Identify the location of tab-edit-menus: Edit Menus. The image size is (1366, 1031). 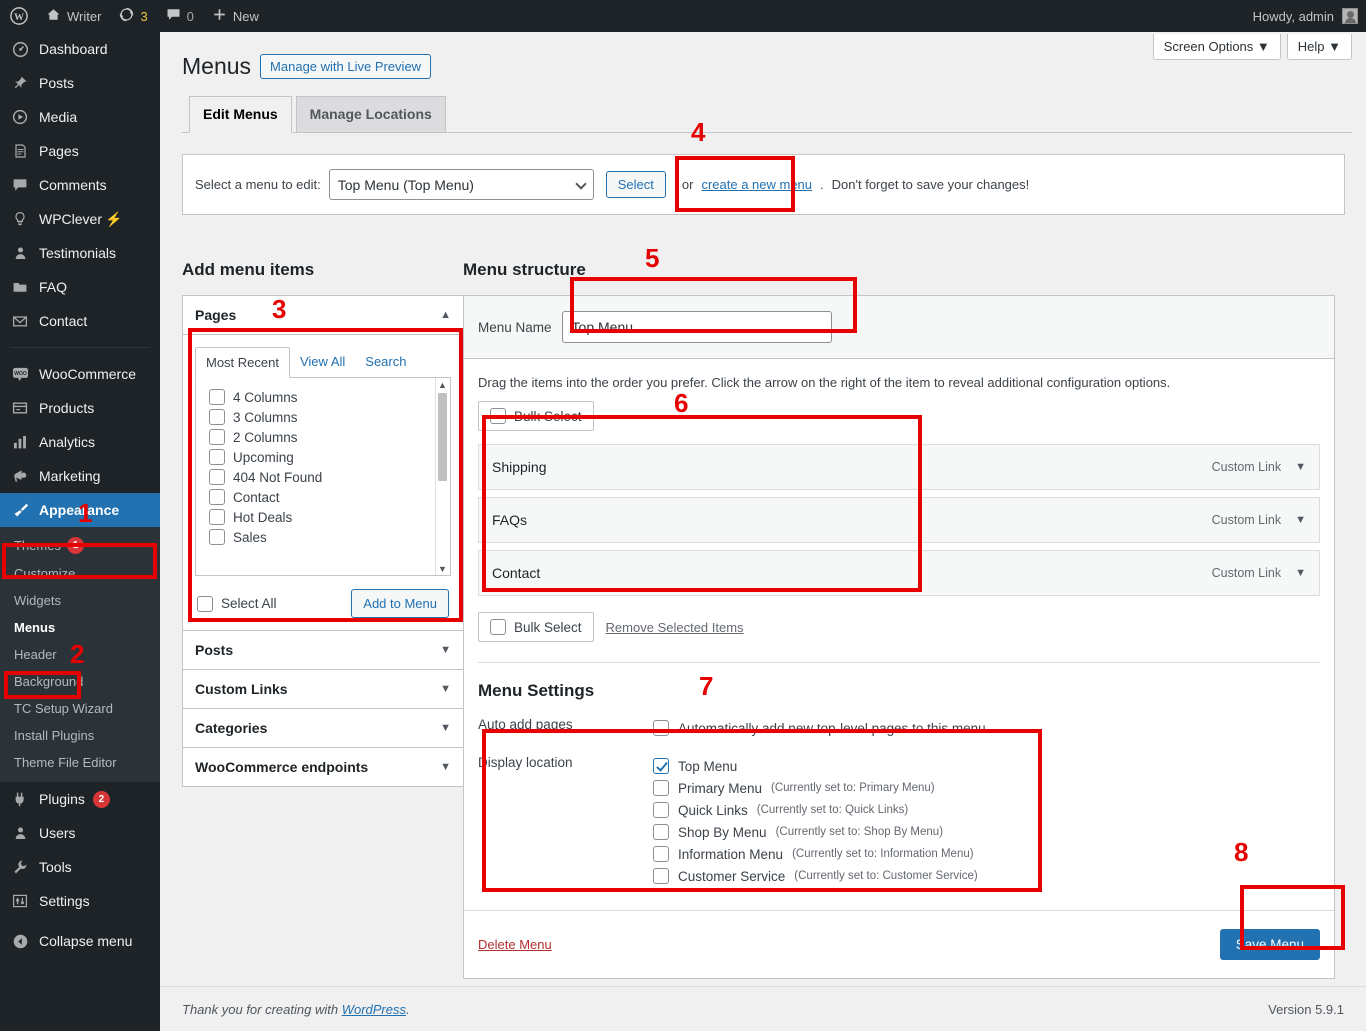
(240, 114).